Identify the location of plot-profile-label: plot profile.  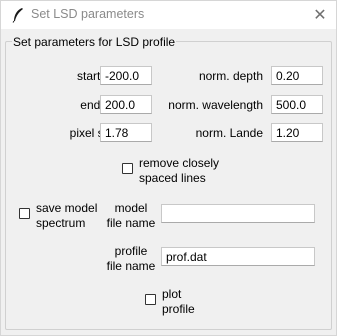
(178, 302).